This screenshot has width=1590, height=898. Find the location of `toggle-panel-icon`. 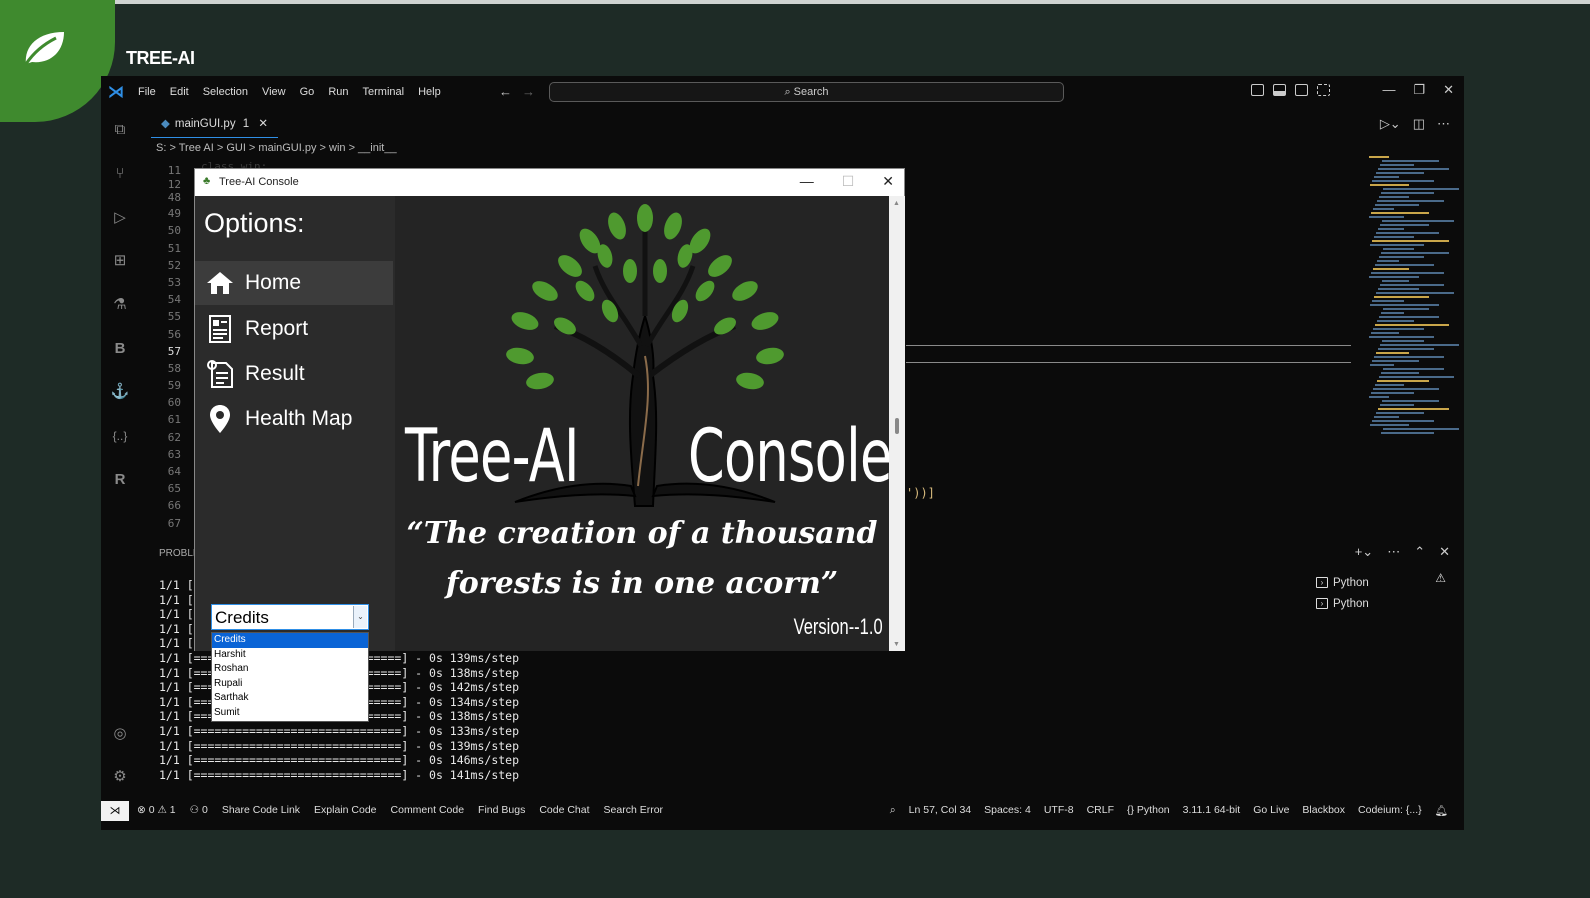

toggle-panel-icon is located at coordinates (1279, 90).